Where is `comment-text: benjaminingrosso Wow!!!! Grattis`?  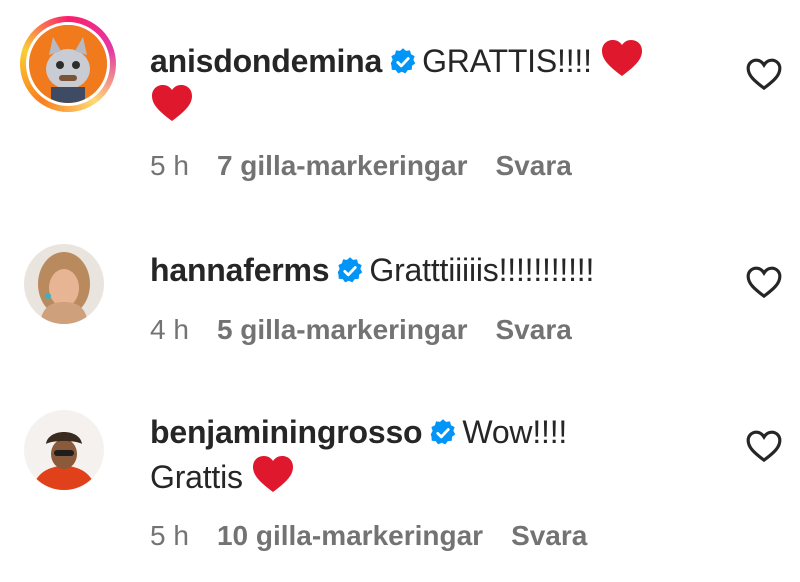 comment-text: benjaminingrosso Wow!!!! Grattis is located at coordinates (430, 454).